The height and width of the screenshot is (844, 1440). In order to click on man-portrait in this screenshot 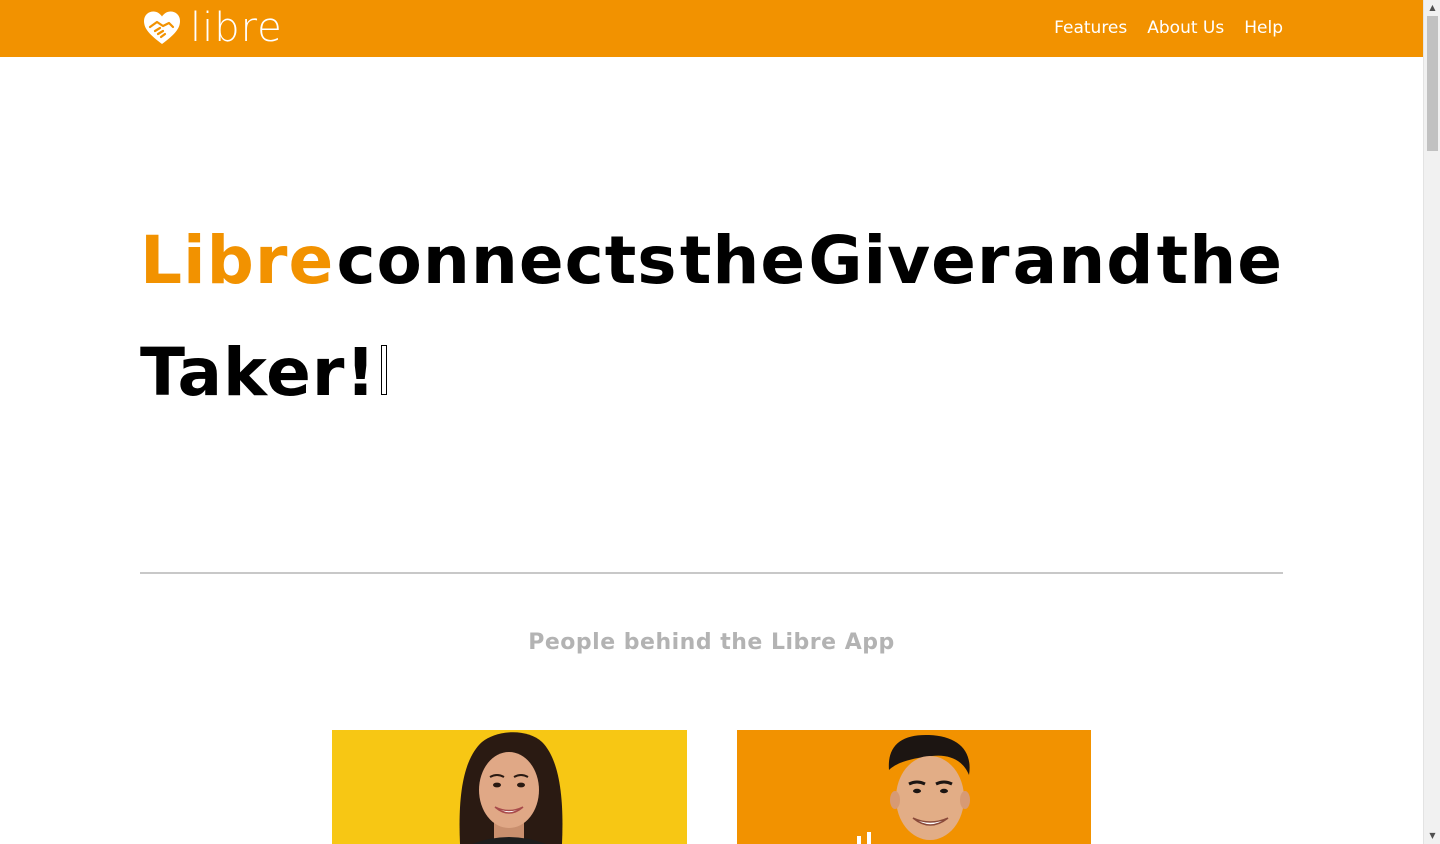, I will do `click(913, 789)`.